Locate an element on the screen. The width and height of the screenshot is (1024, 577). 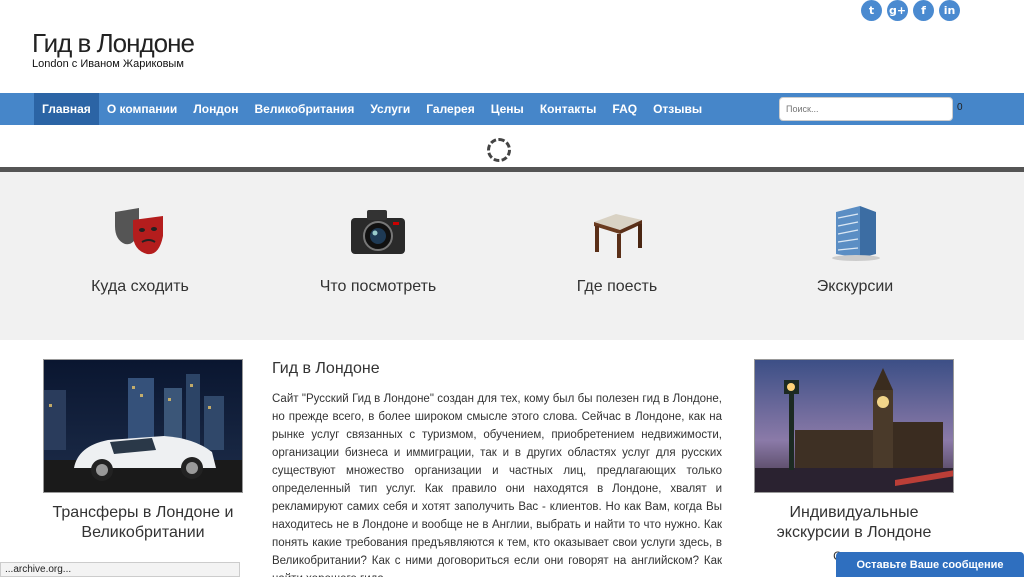
nav-item-home: Главная is located at coordinates (66, 109).